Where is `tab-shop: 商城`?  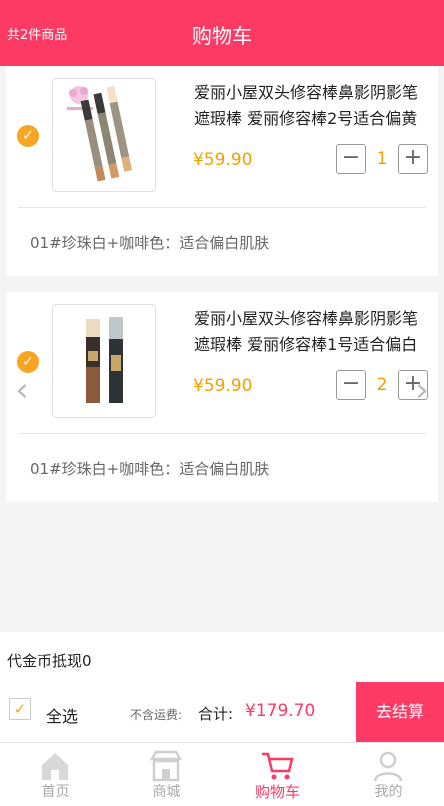 tab-shop: 商城 is located at coordinates (166, 774).